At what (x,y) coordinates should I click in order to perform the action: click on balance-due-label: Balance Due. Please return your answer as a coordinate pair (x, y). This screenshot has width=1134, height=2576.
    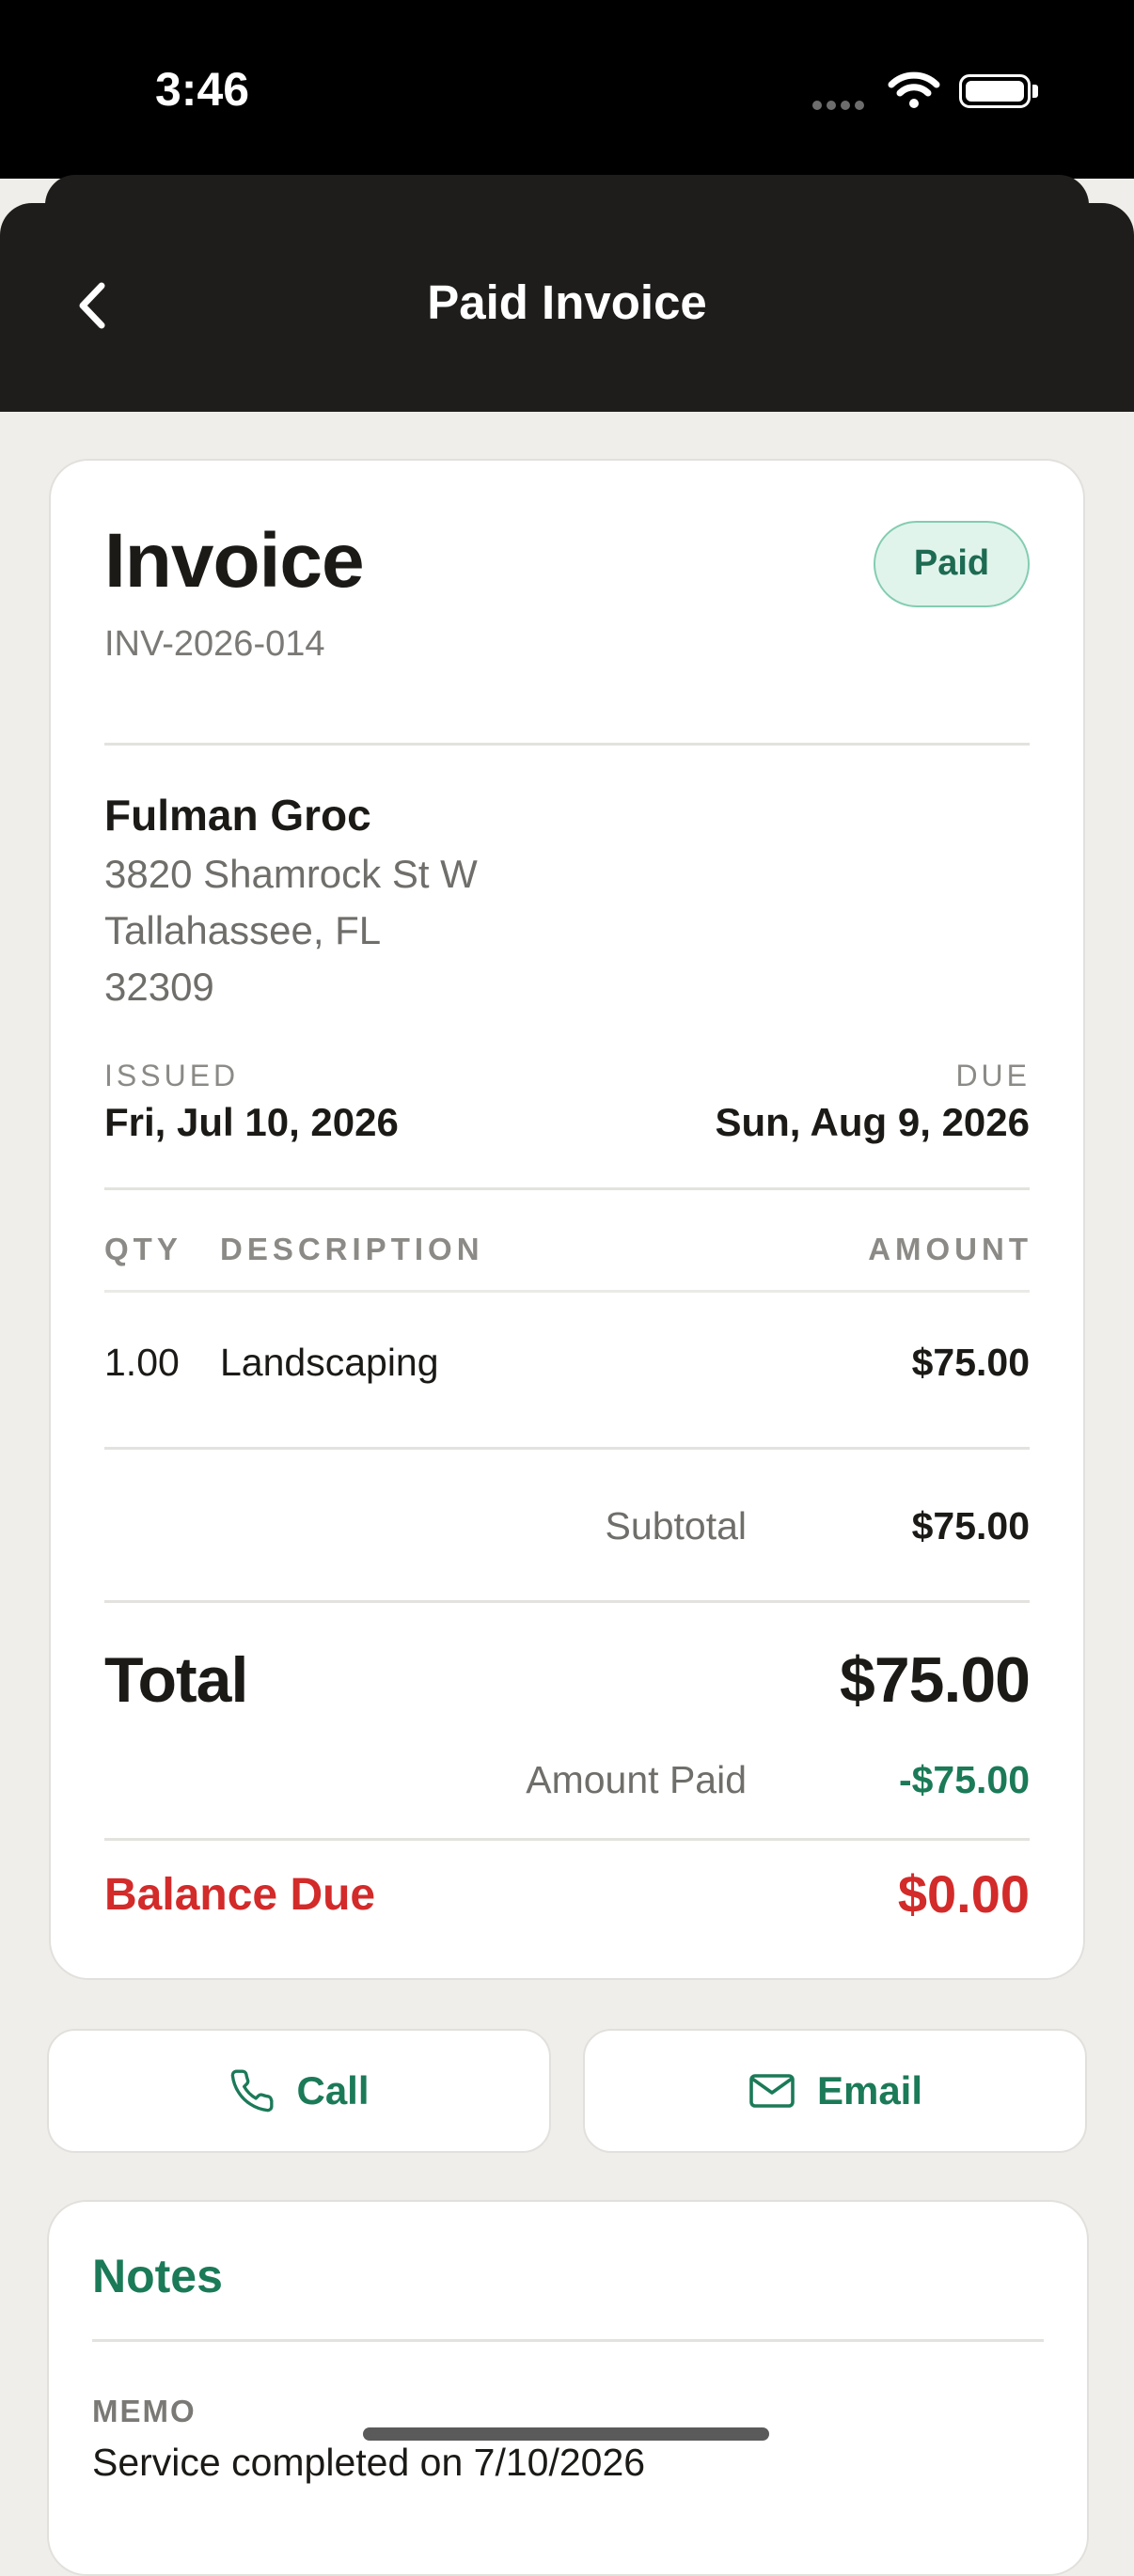
    Looking at the image, I should click on (240, 1895).